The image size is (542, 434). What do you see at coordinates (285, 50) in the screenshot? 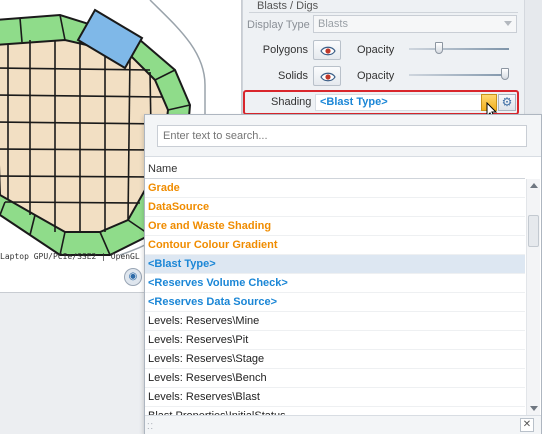
I see `polygons-label: Polygons` at bounding box center [285, 50].